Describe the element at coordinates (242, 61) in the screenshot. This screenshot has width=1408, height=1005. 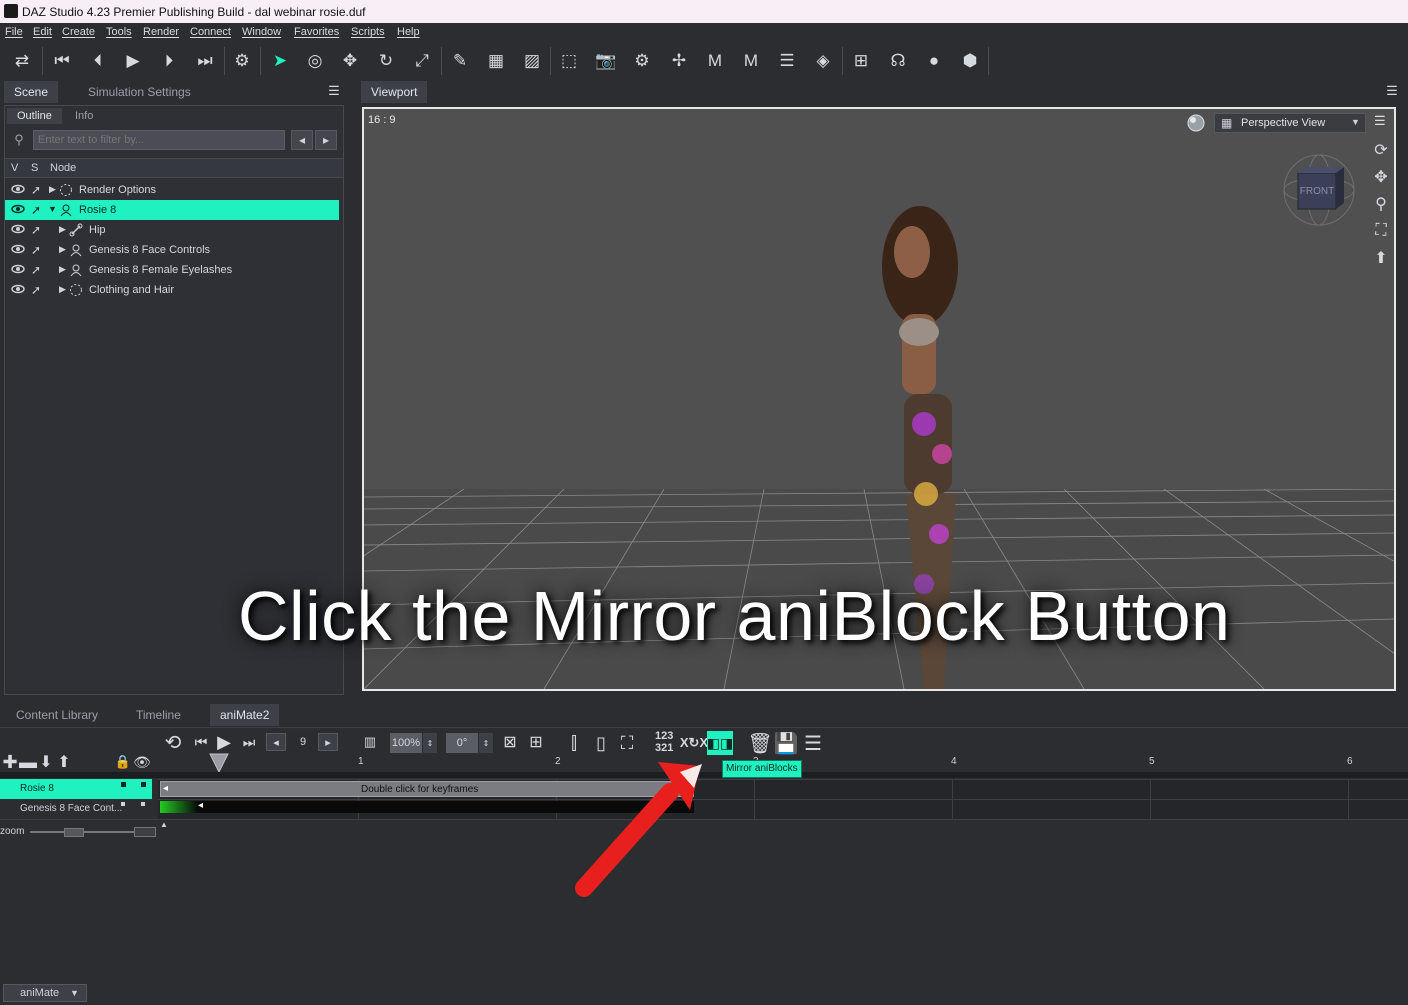
I see `render-settings-icon: ⚙` at that location.